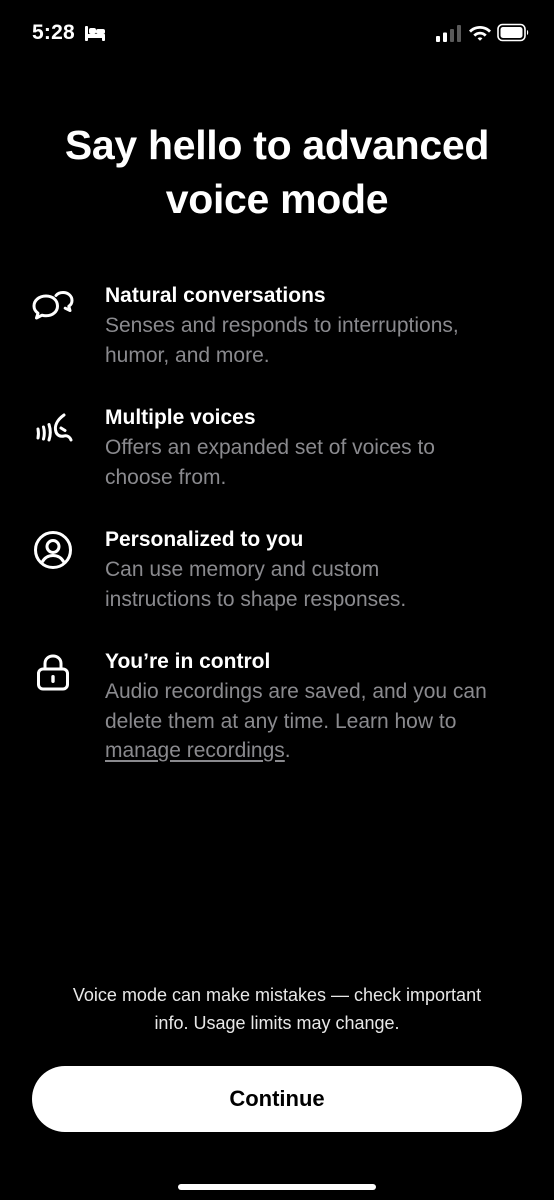 This screenshot has width=554, height=1200. I want to click on feature-description-line: instructions to shape responses., so click(256, 599).